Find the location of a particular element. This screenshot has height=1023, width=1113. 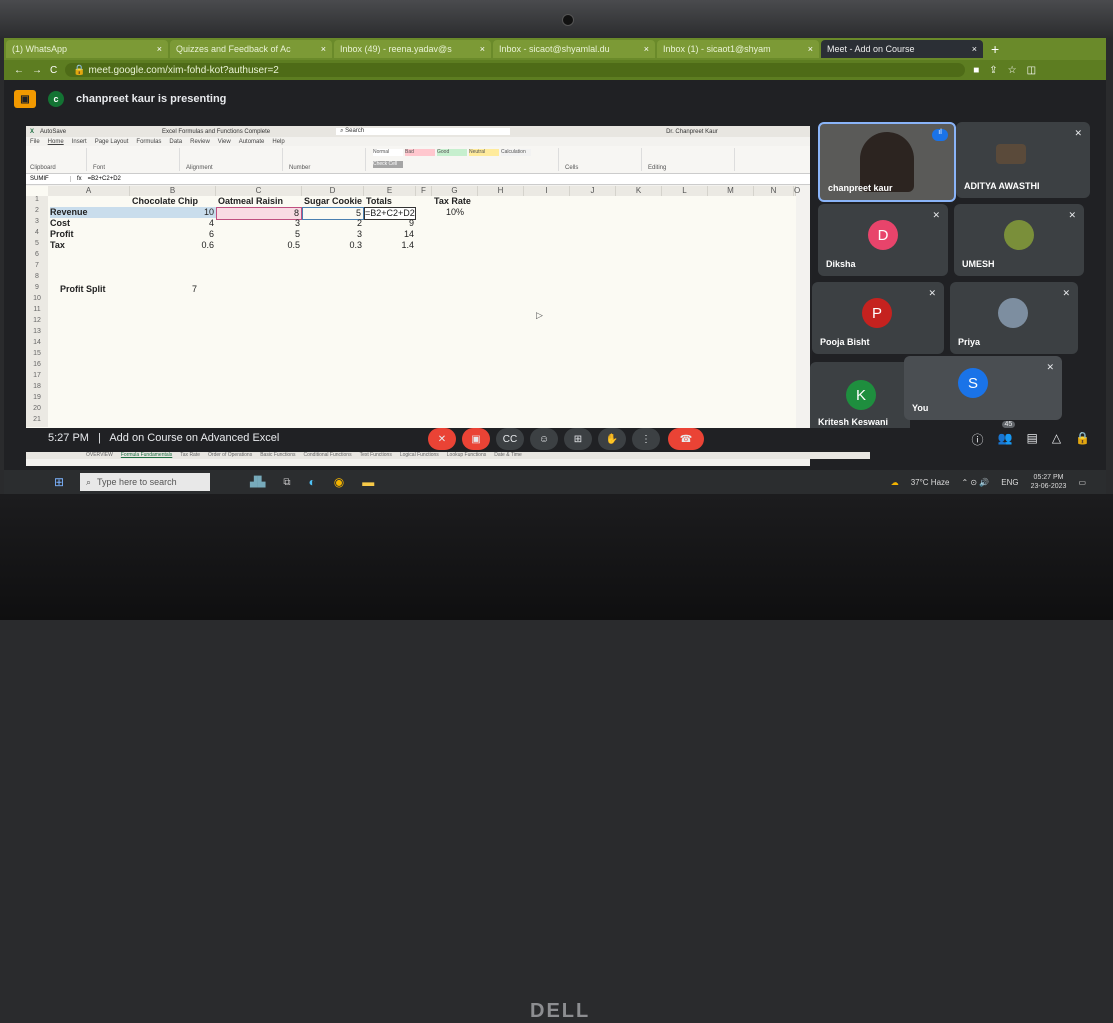

row-header: 21 is located at coordinates (37, 421).